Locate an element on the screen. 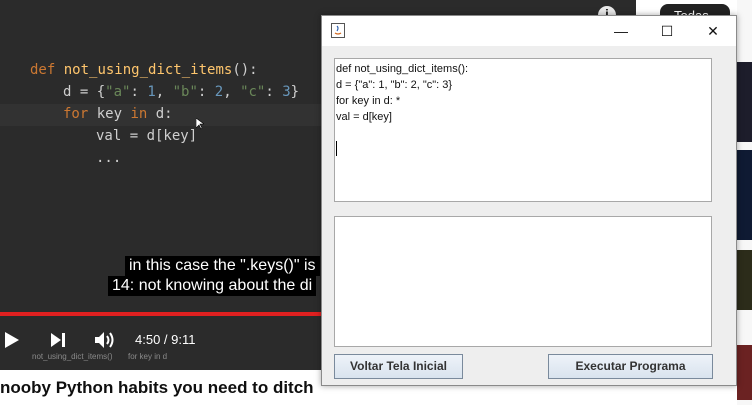  code-text: d = { is located at coordinates (84, 92).